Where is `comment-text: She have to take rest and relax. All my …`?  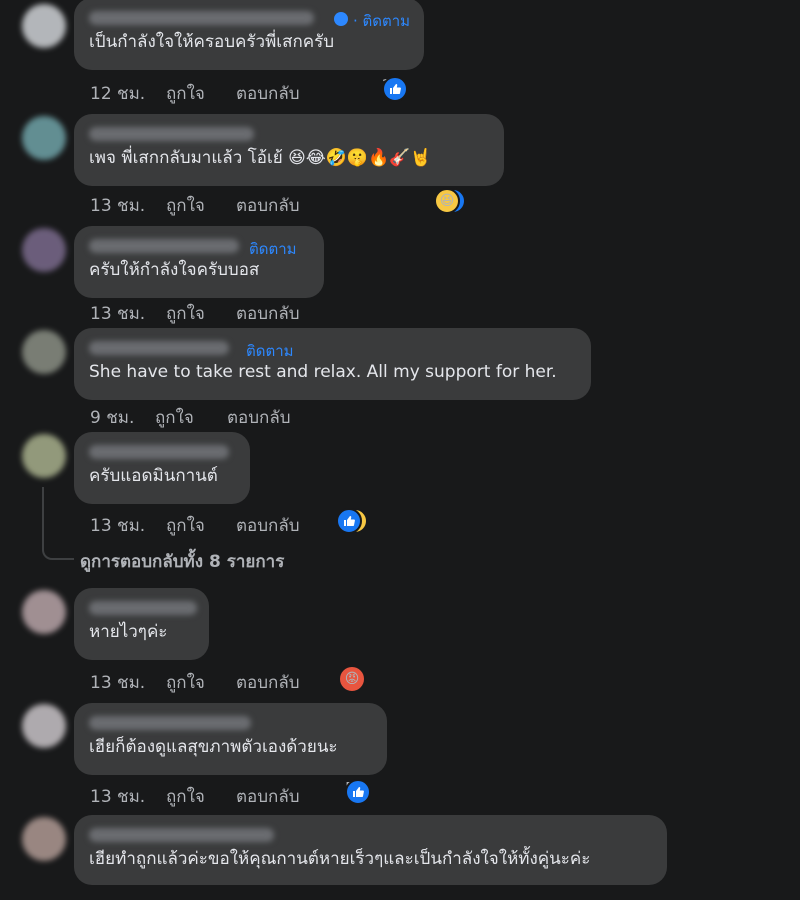
comment-text: She have to take rest and relax. All my … is located at coordinates (323, 372).